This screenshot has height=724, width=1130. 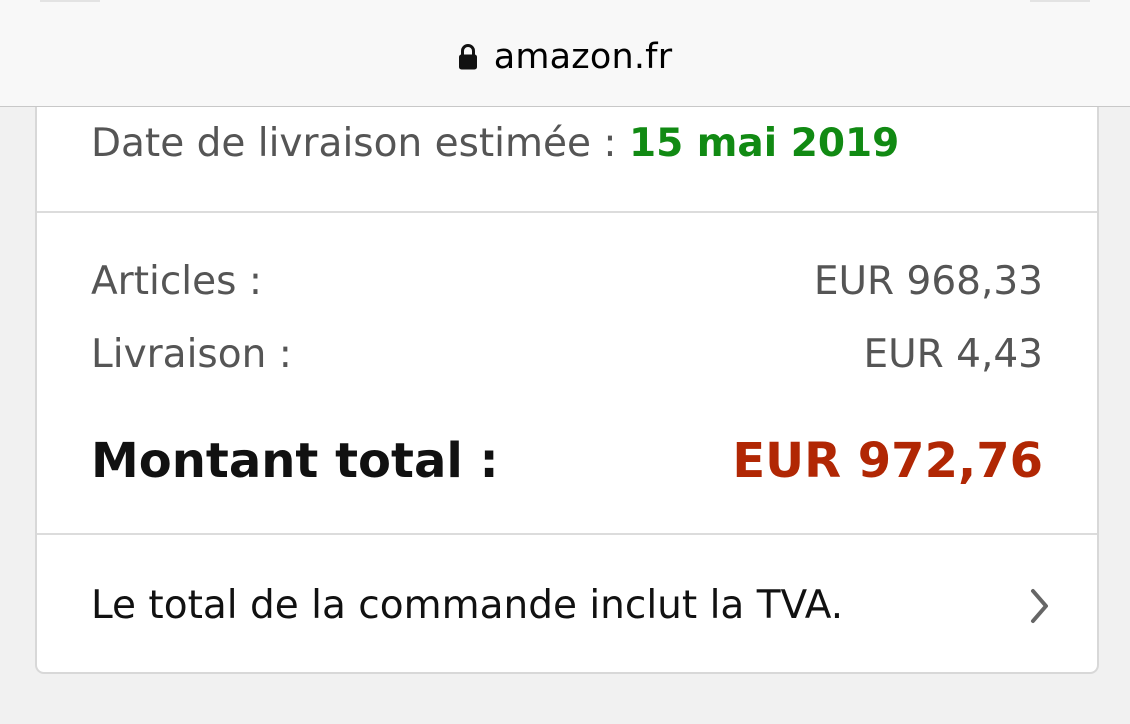 What do you see at coordinates (467, 605) in the screenshot?
I see `vat-note: Le total de la commande inclut la TVA.` at bounding box center [467, 605].